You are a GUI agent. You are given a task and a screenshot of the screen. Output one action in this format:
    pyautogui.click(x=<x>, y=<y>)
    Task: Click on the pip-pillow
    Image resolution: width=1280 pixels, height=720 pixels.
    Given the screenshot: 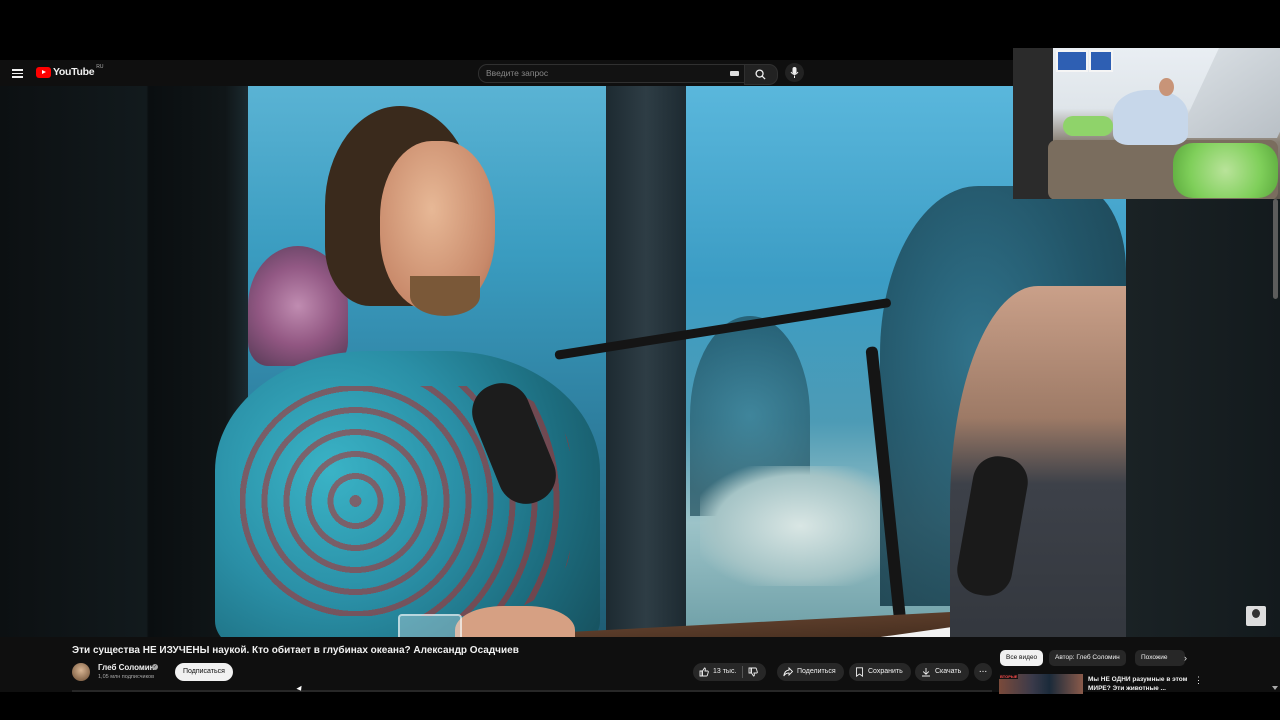 What is the action you would take?
    pyautogui.click(x=1088, y=126)
    